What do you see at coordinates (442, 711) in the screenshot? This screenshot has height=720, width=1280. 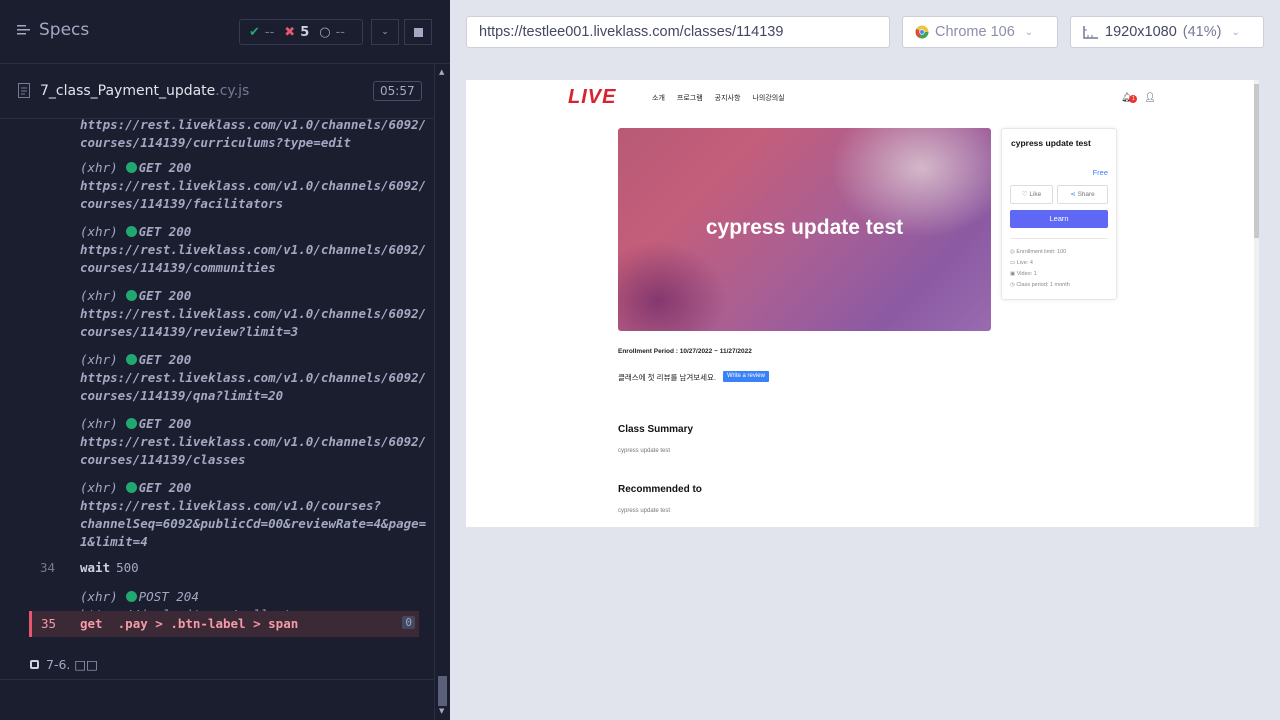 I see `scroll-down-icon: ▼` at bounding box center [442, 711].